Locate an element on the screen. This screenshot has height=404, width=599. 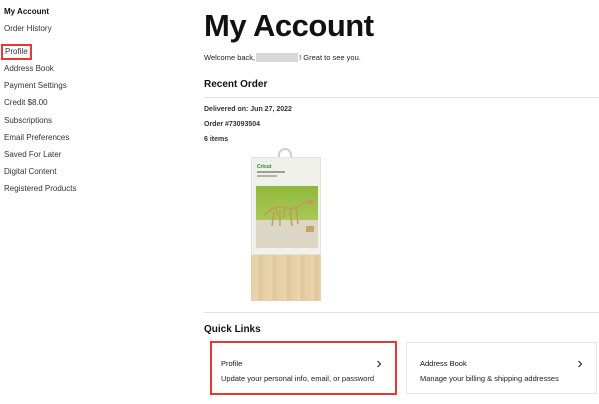
quick-links-heading: Quick Links is located at coordinates (232, 329).